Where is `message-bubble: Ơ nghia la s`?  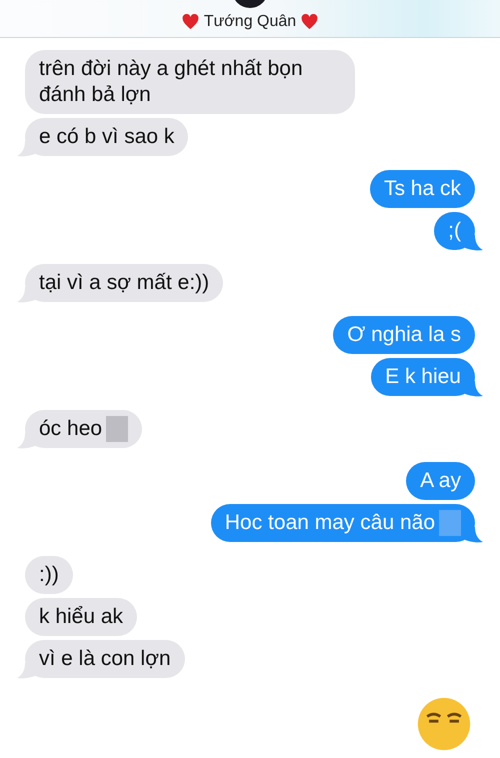 message-bubble: Ơ nghia la s is located at coordinates (404, 335).